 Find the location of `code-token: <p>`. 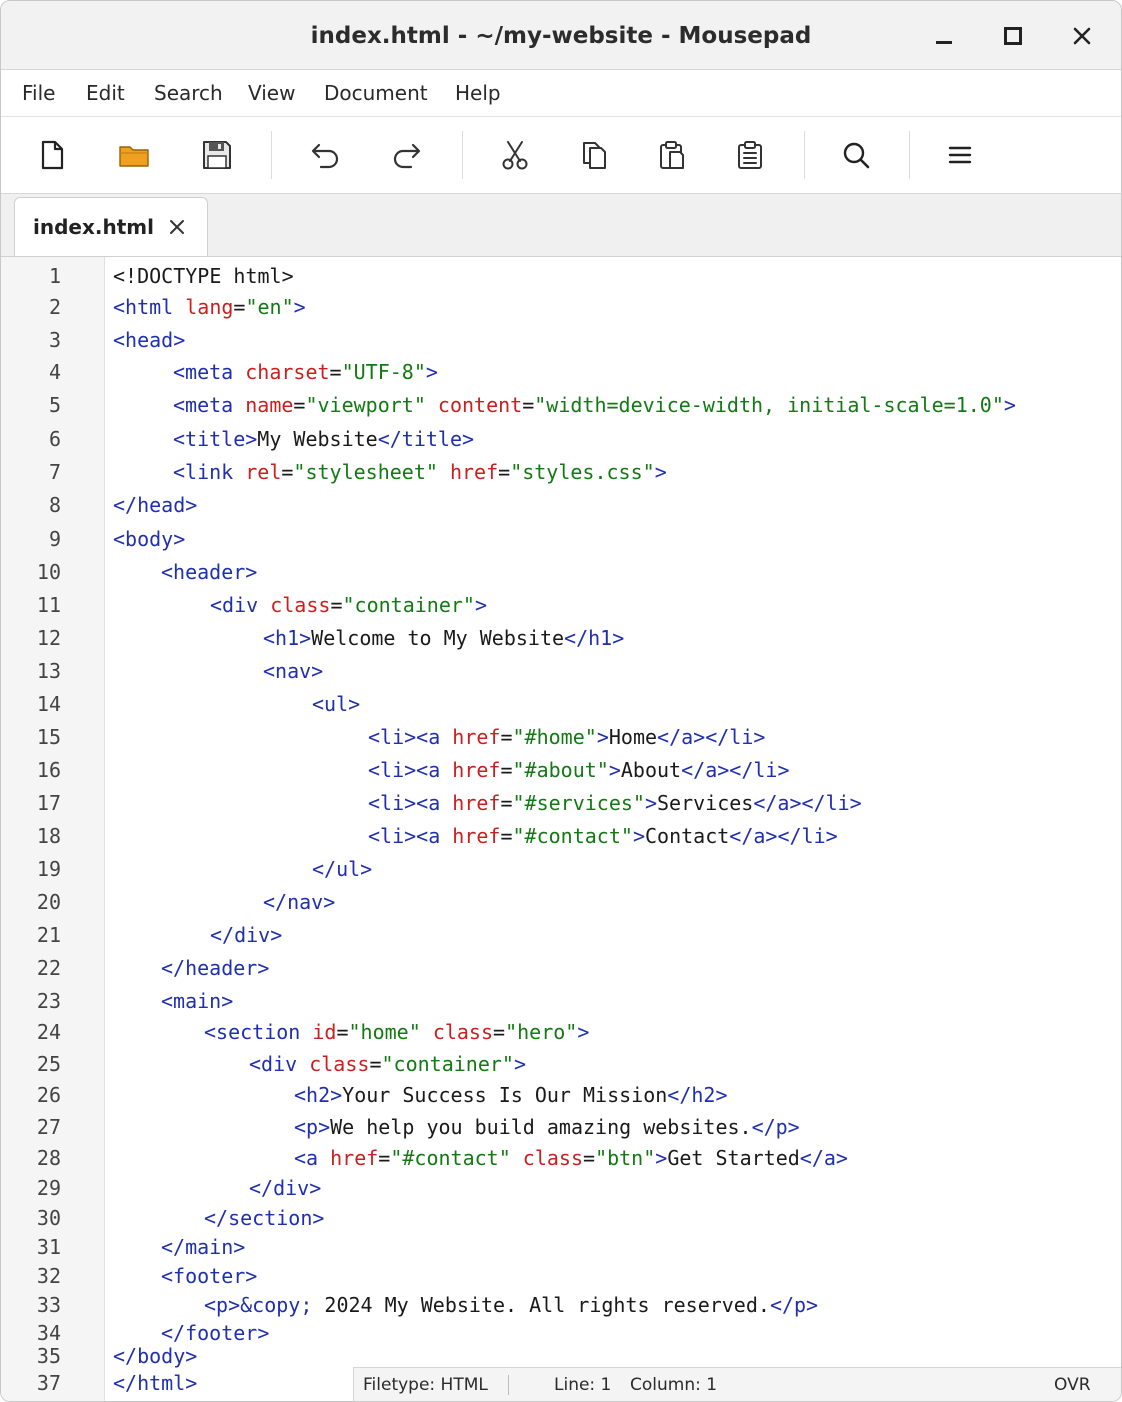

code-token: <p> is located at coordinates (312, 1127).